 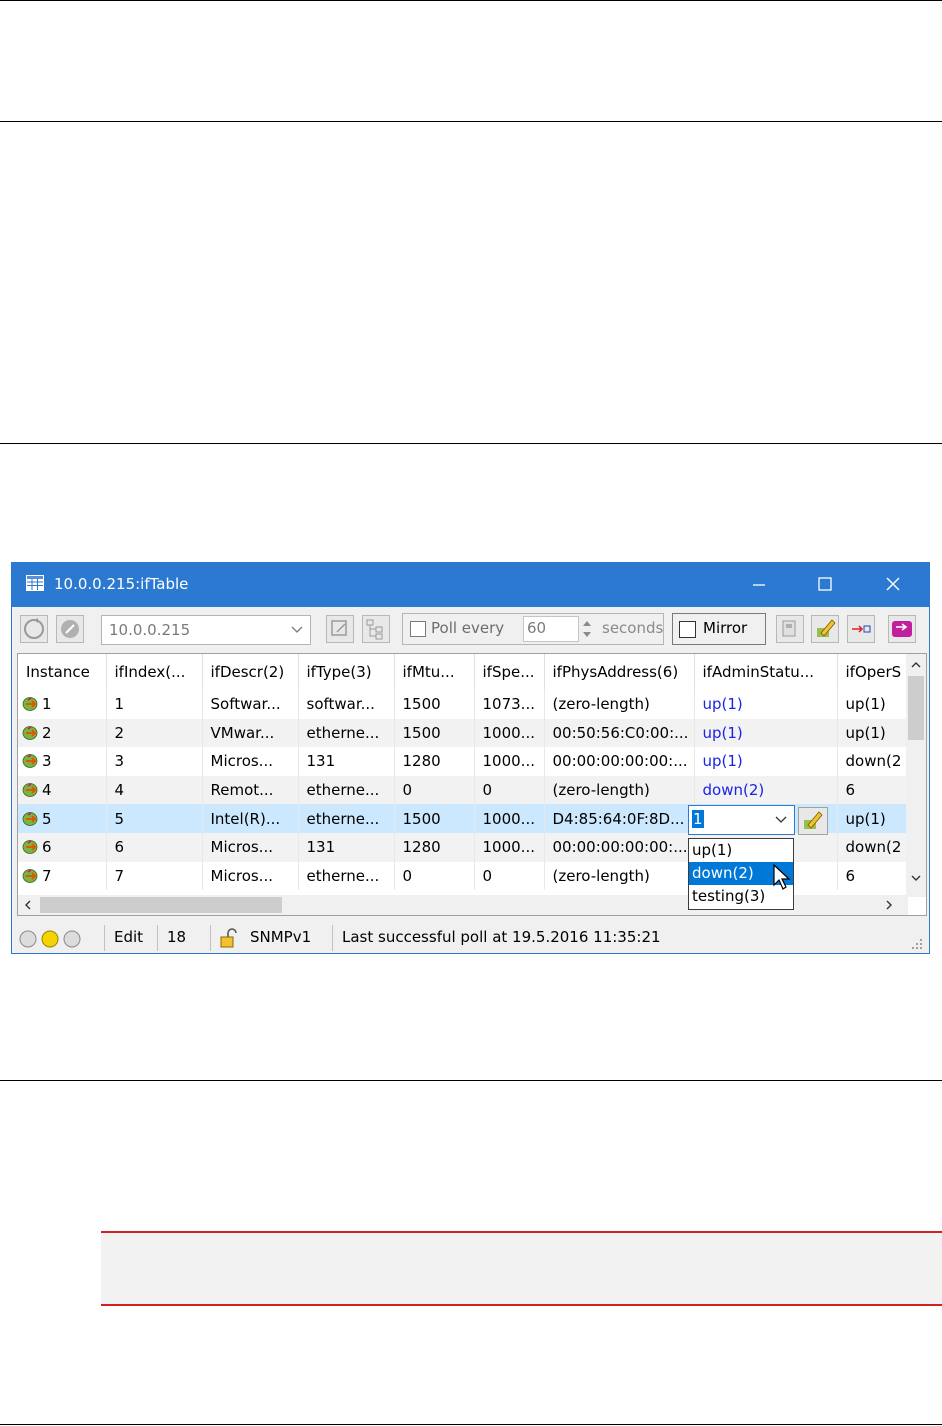 I want to click on title-bar: 10.0.0.215:ifTable, so click(x=470, y=585).